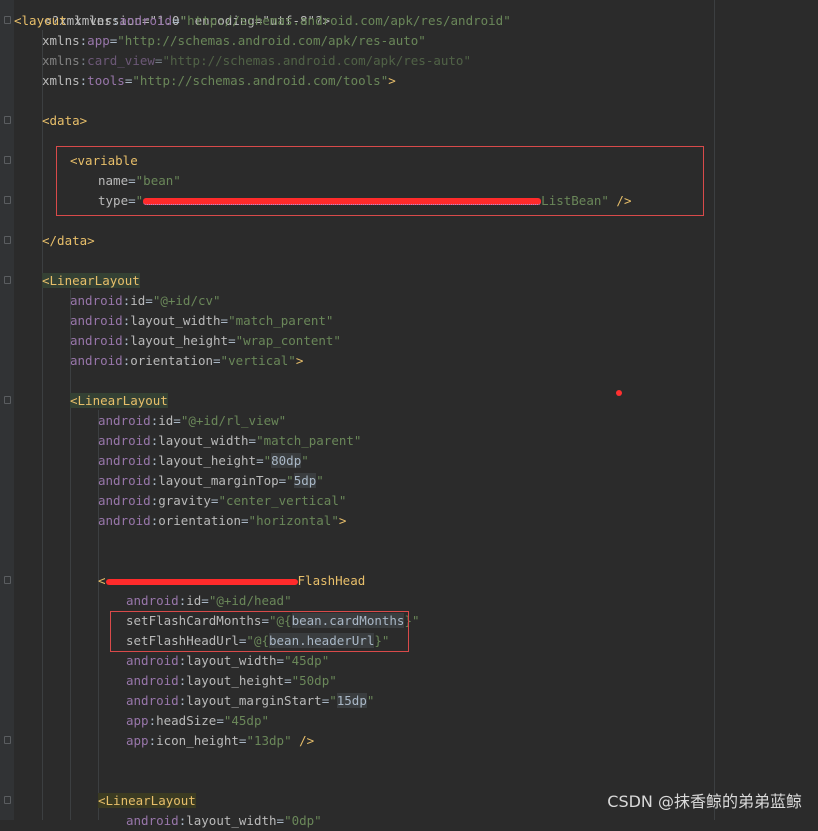 The width and height of the screenshot is (818, 831). I want to click on tag-layout: <layout, so click(40, 20).